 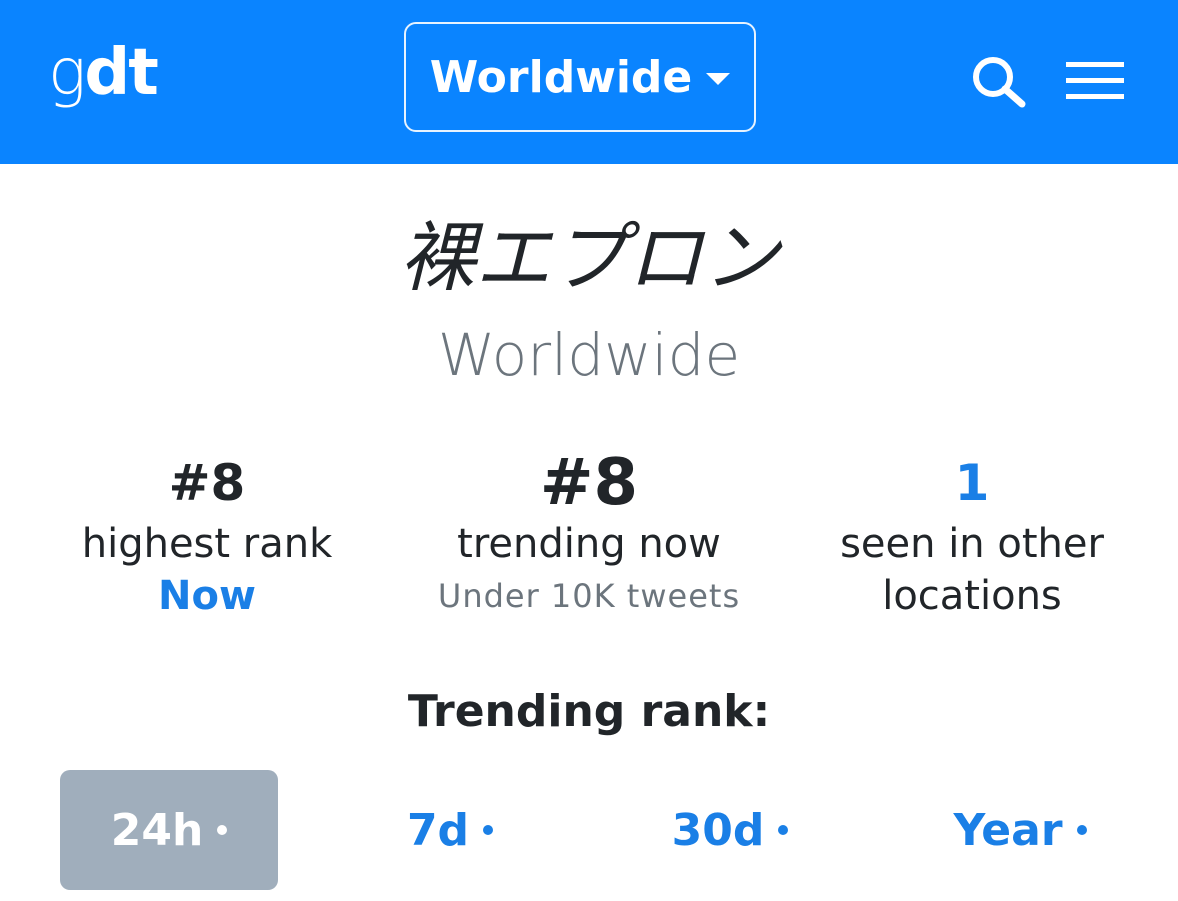 I want to click on logo: gdt, so click(x=103, y=73).